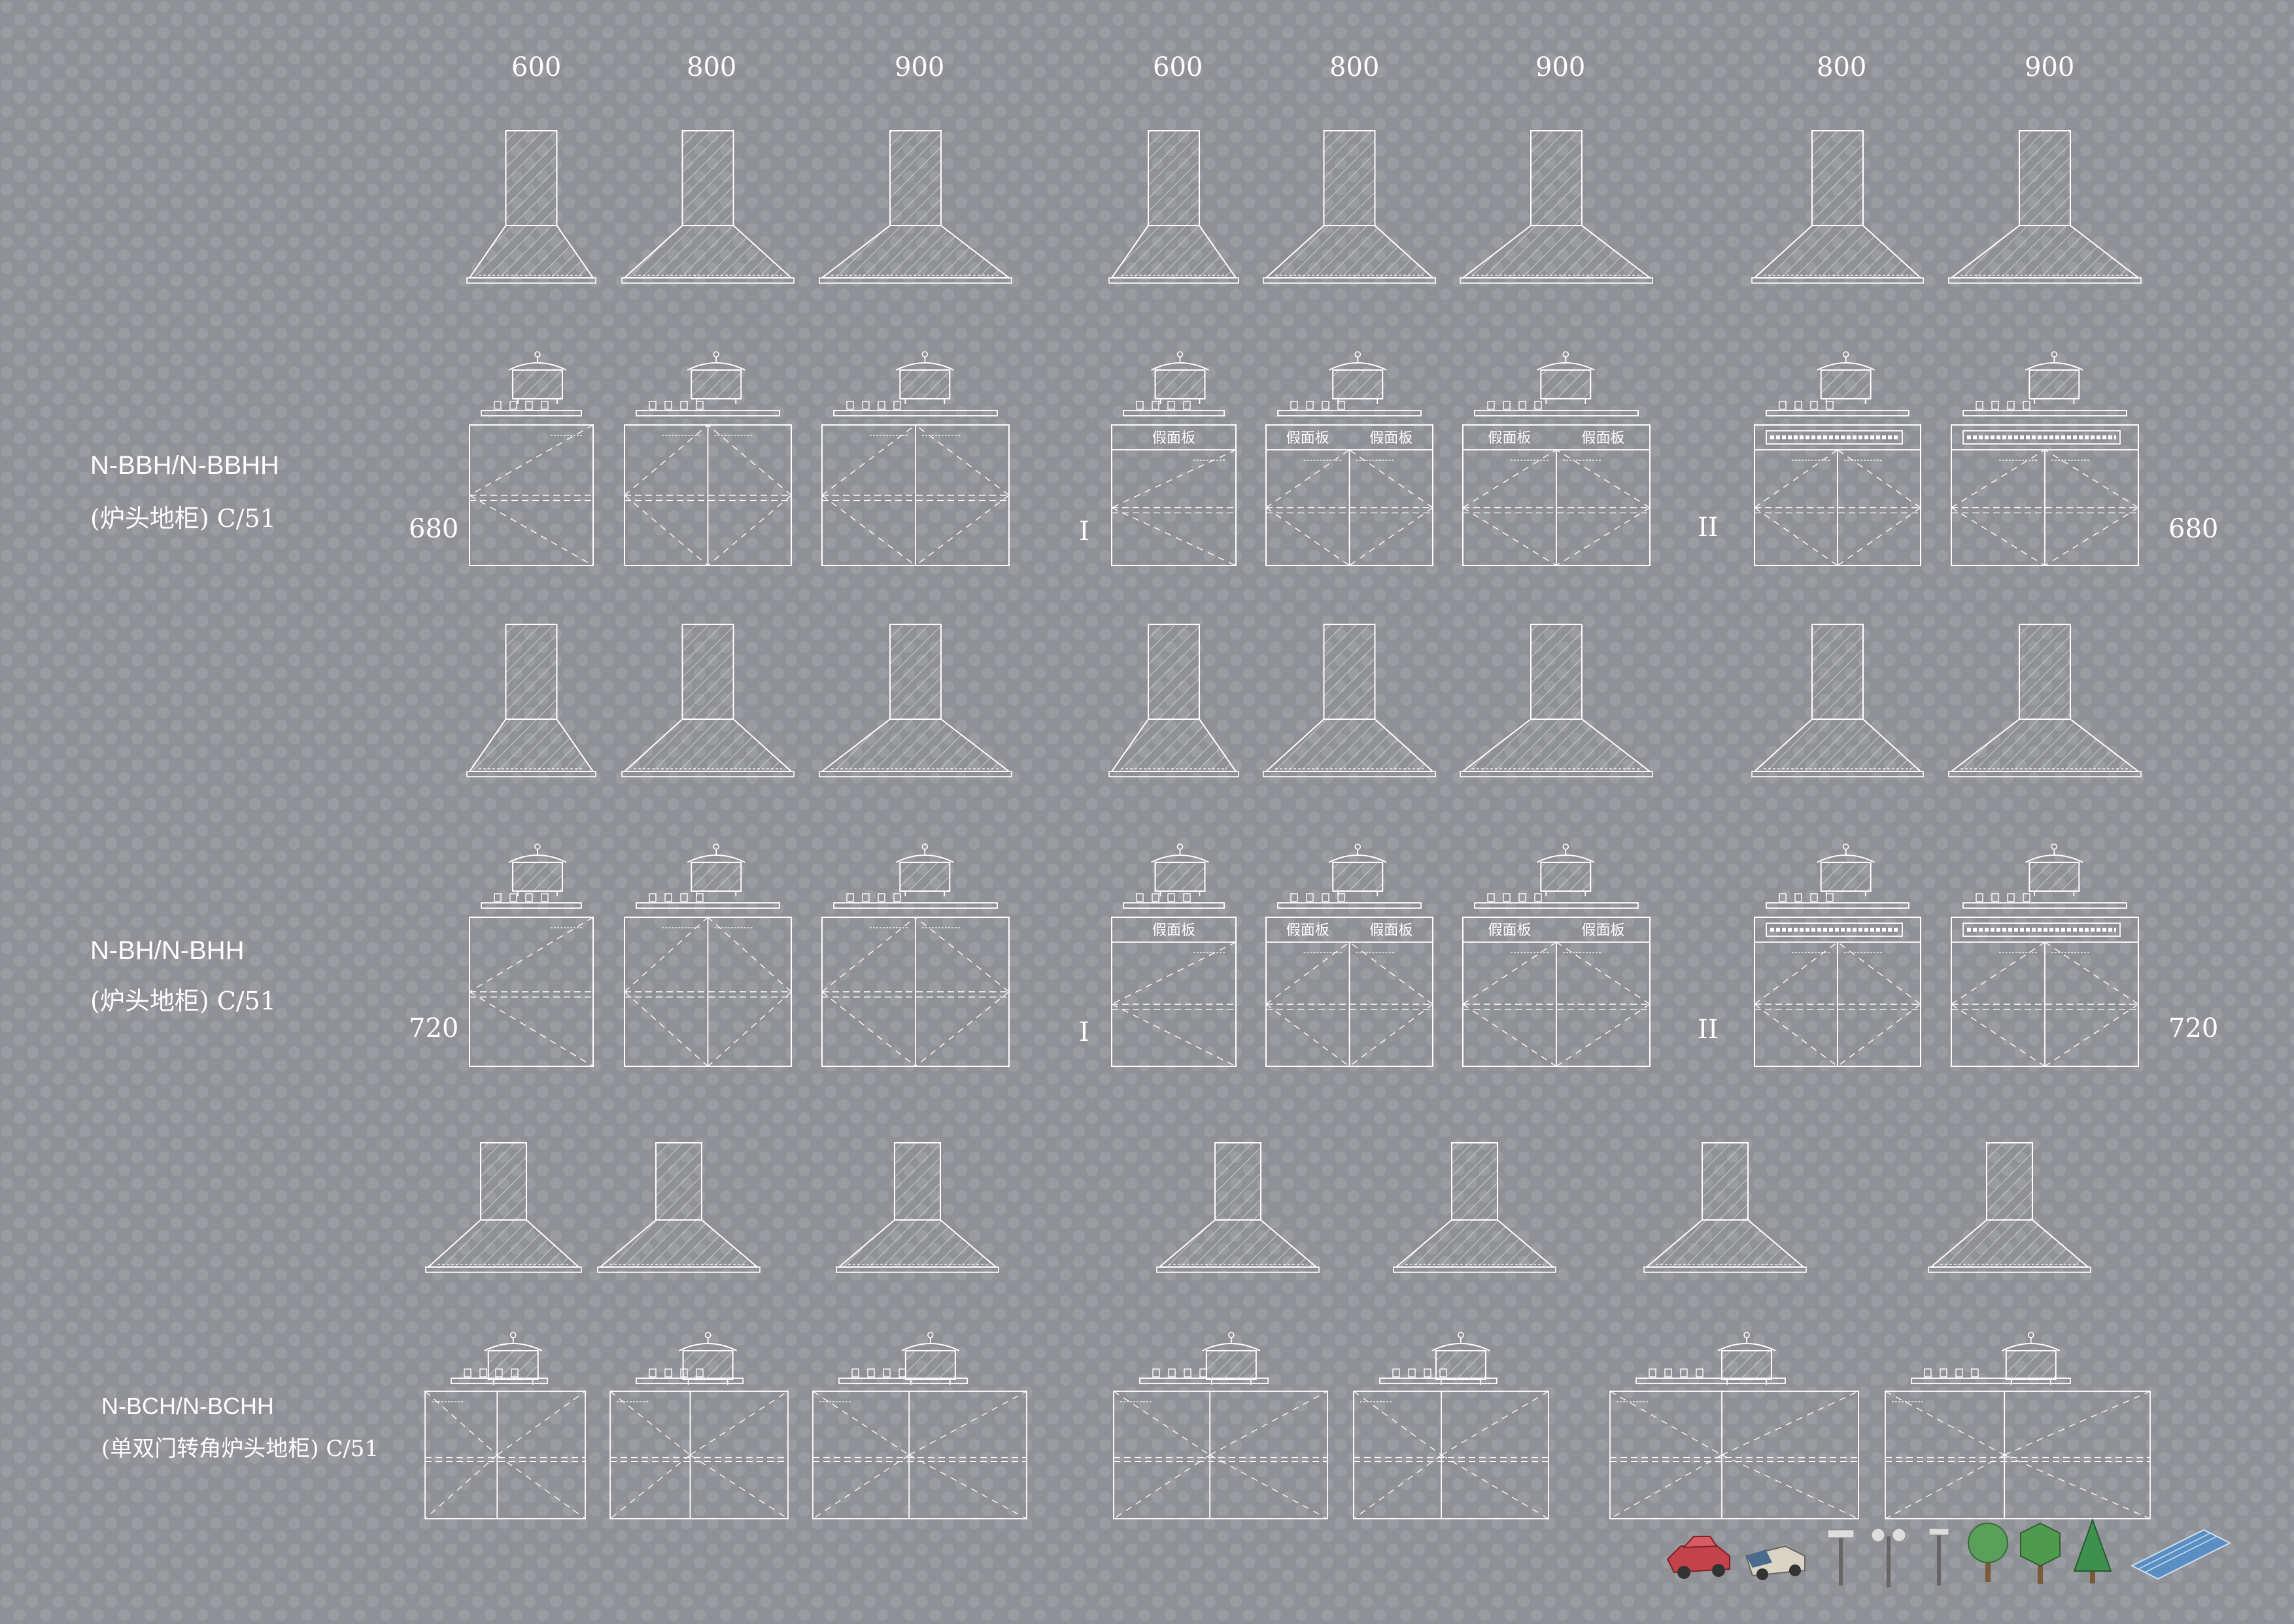  What do you see at coordinates (2092, 1550) in the screenshot?
I see `conifer-tree-icon` at bounding box center [2092, 1550].